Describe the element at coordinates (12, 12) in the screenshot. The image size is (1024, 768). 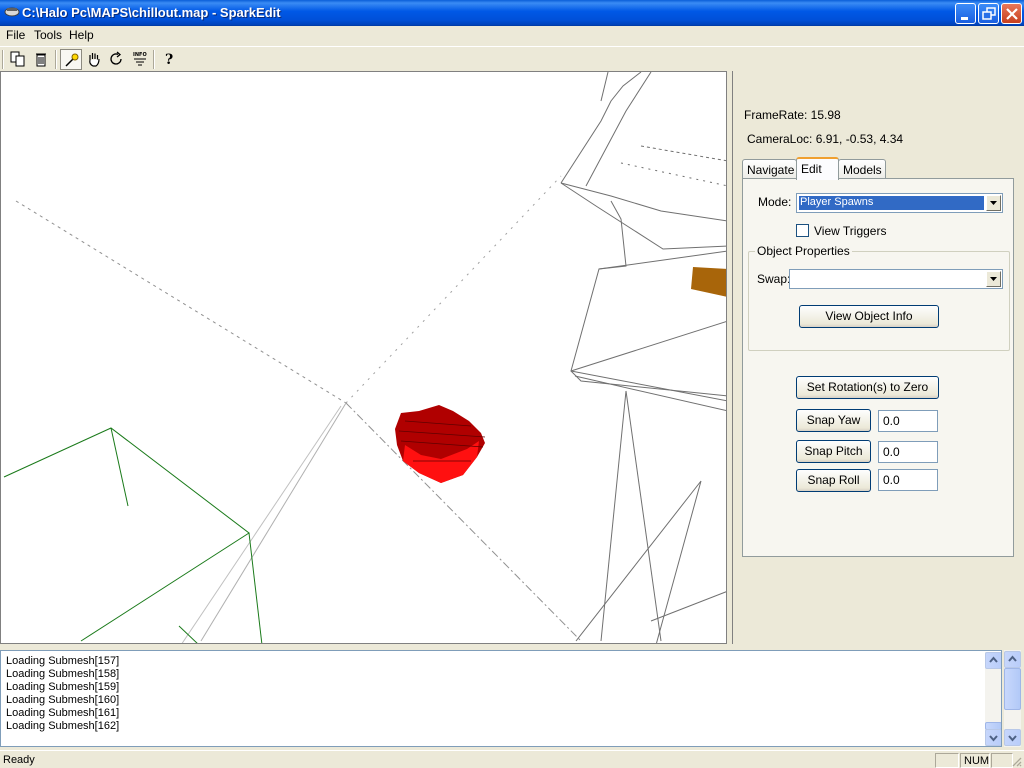
I see `app-icon` at that location.